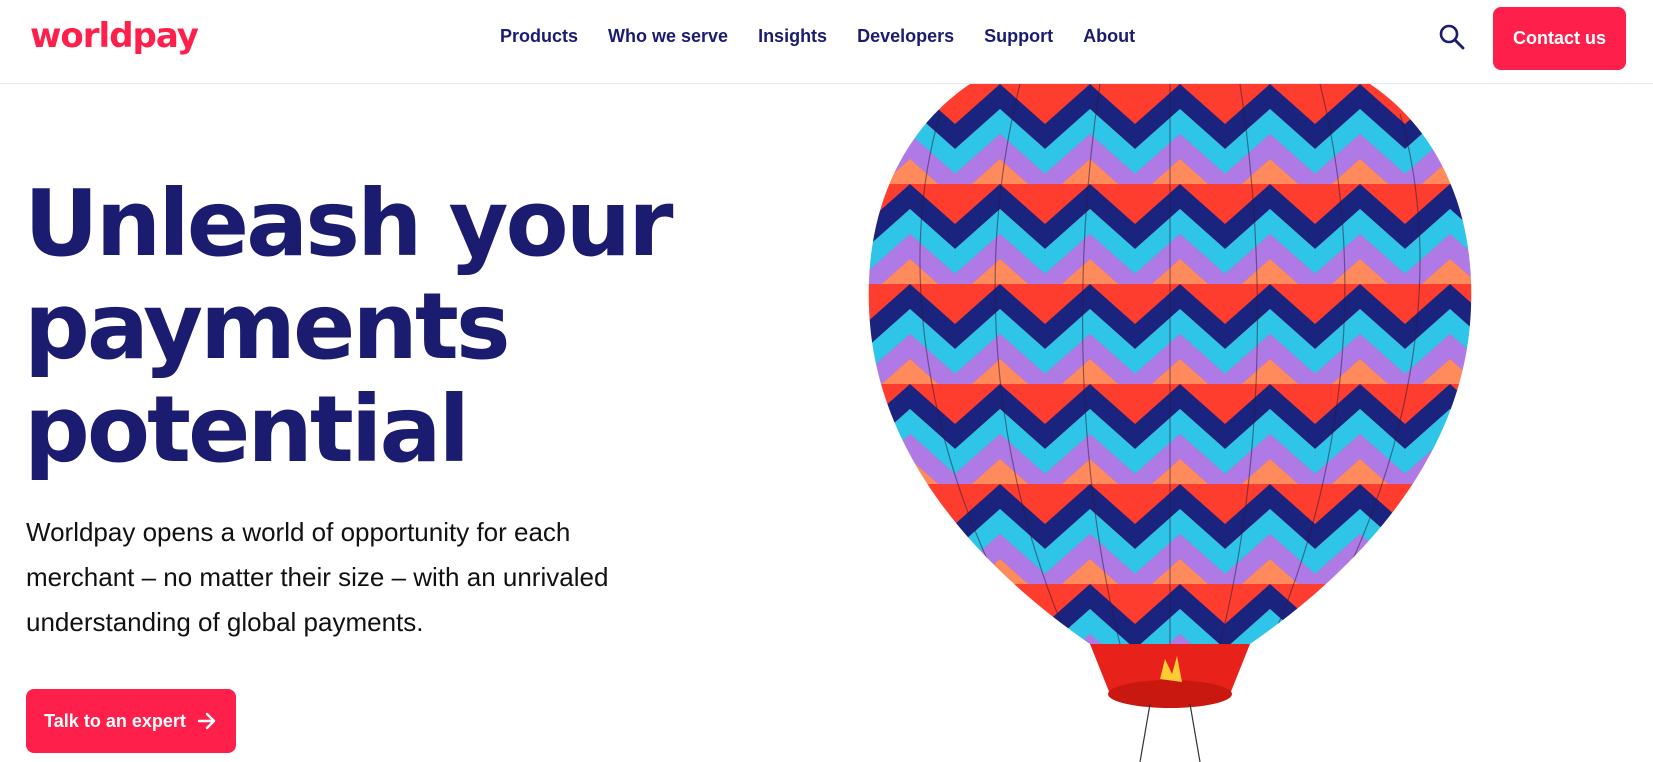 The image size is (1653, 762). I want to click on contact-us-button: Contact us, so click(1559, 38).